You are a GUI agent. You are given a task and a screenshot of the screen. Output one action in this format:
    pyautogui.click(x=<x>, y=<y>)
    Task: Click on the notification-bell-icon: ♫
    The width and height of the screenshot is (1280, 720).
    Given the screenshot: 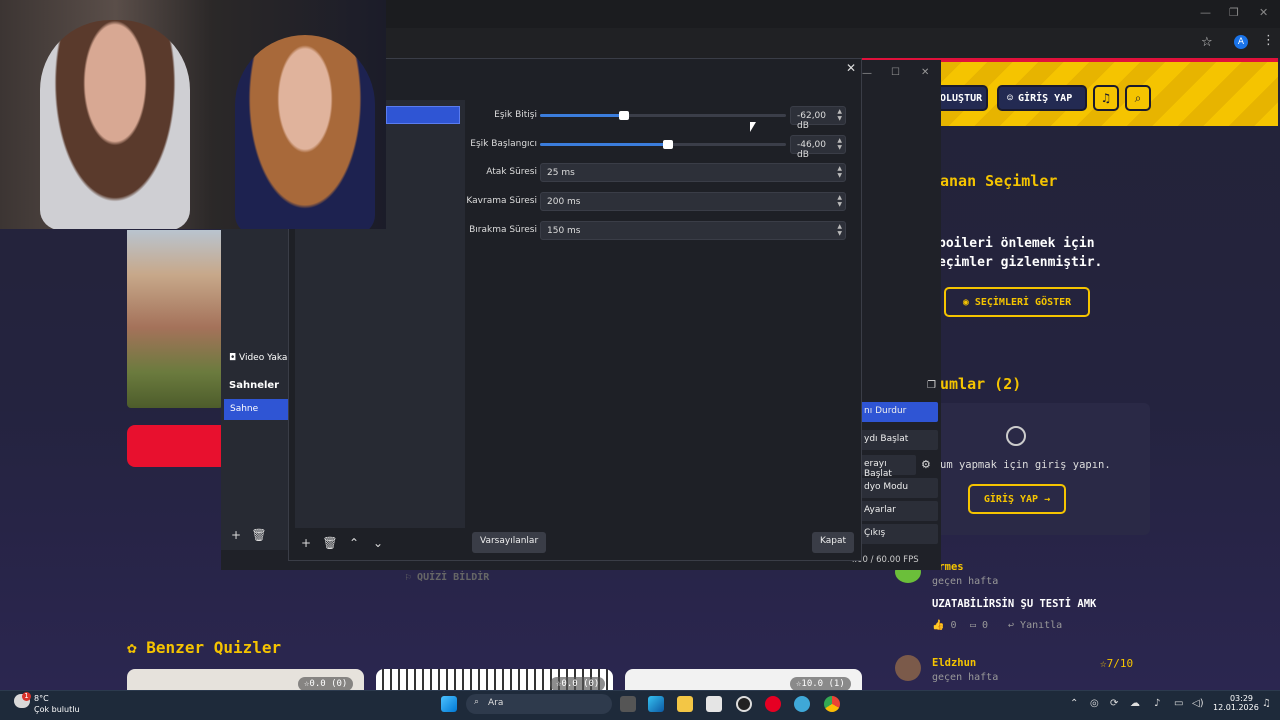 What is the action you would take?
    pyautogui.click(x=1266, y=703)
    